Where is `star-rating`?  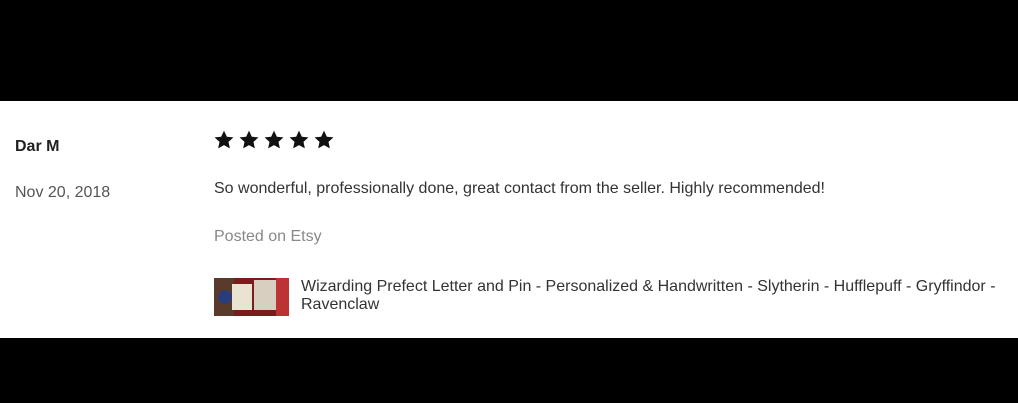 star-rating is located at coordinates (274, 140).